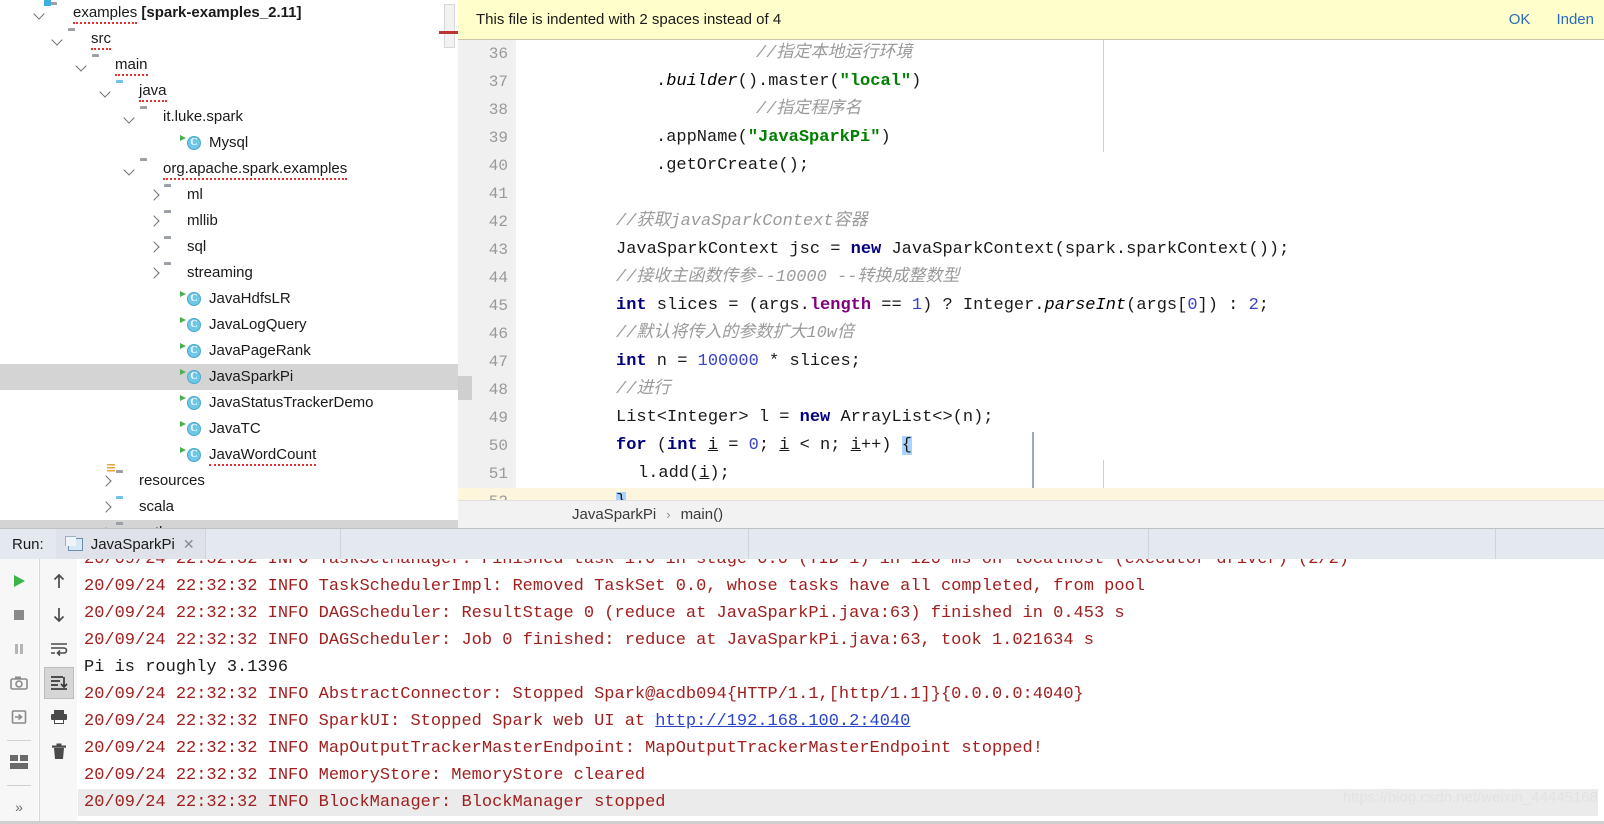 The height and width of the screenshot is (824, 1604). I want to click on project-tree-scrollbar, so click(449, 26).